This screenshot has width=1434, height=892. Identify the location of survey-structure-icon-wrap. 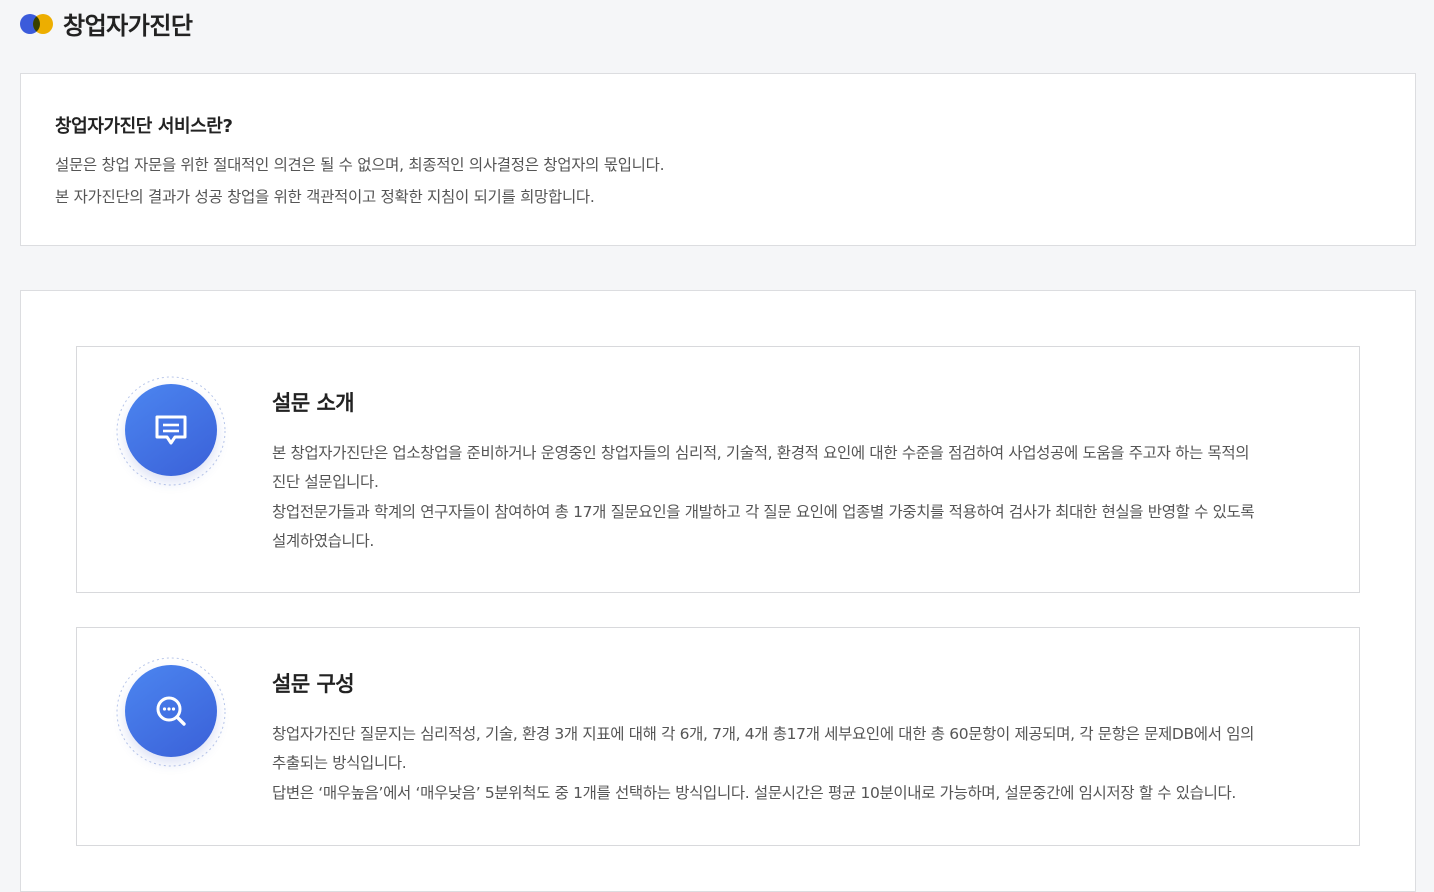
(171, 712).